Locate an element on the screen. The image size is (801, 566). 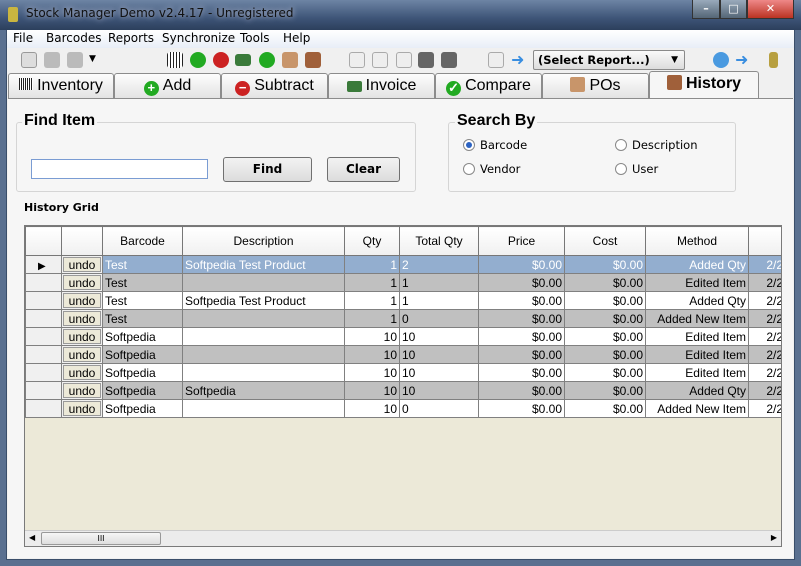
print-export-icon is located at coordinates (449, 60).